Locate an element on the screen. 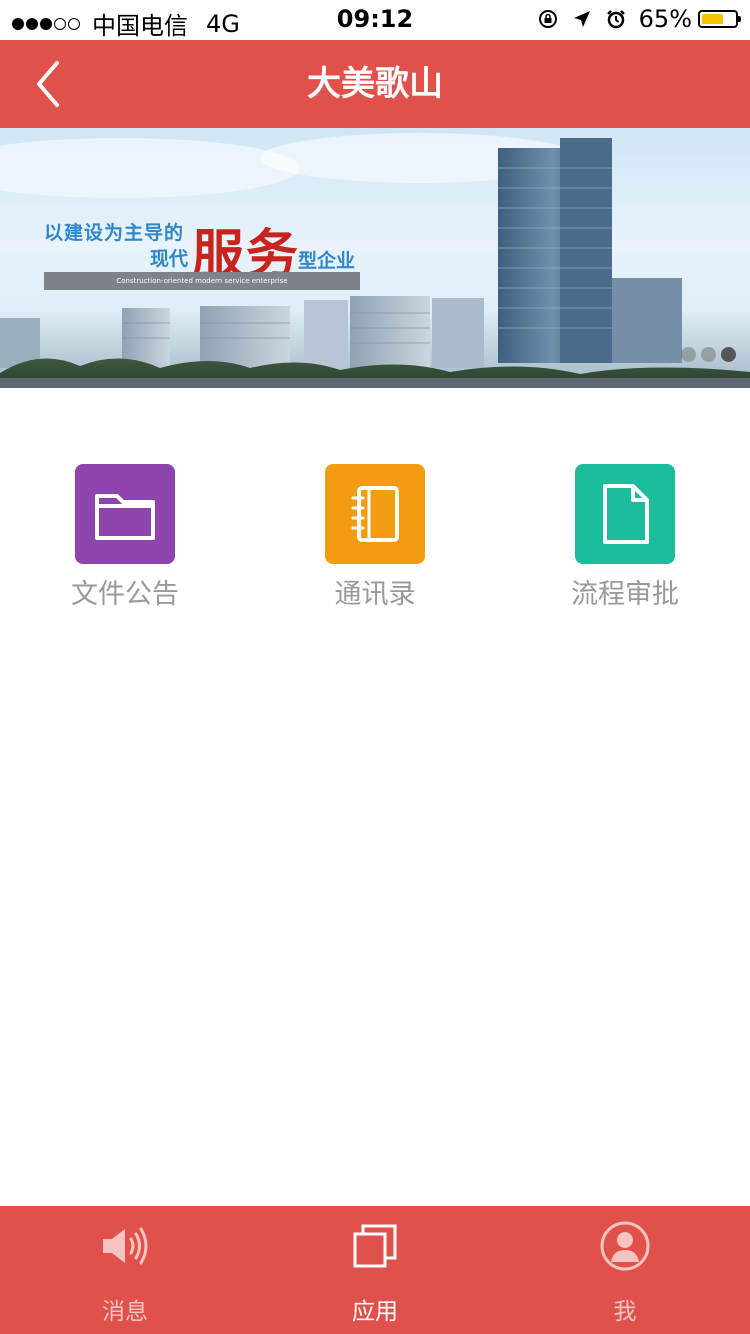  document-icon is located at coordinates (626, 514).